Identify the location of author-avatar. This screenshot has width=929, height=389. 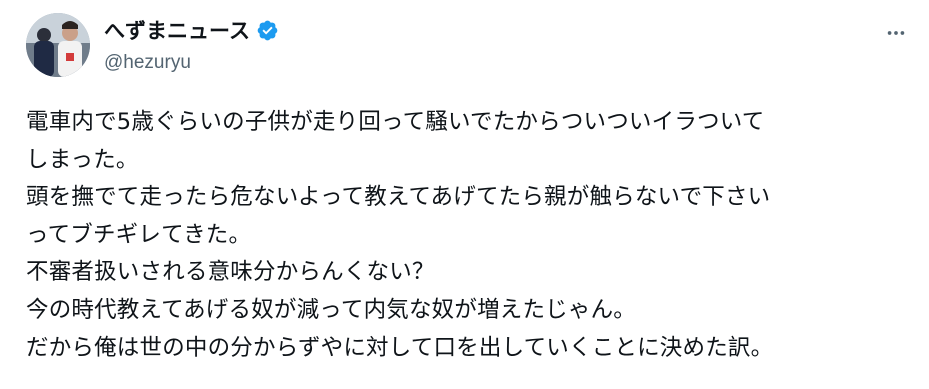
(58, 45).